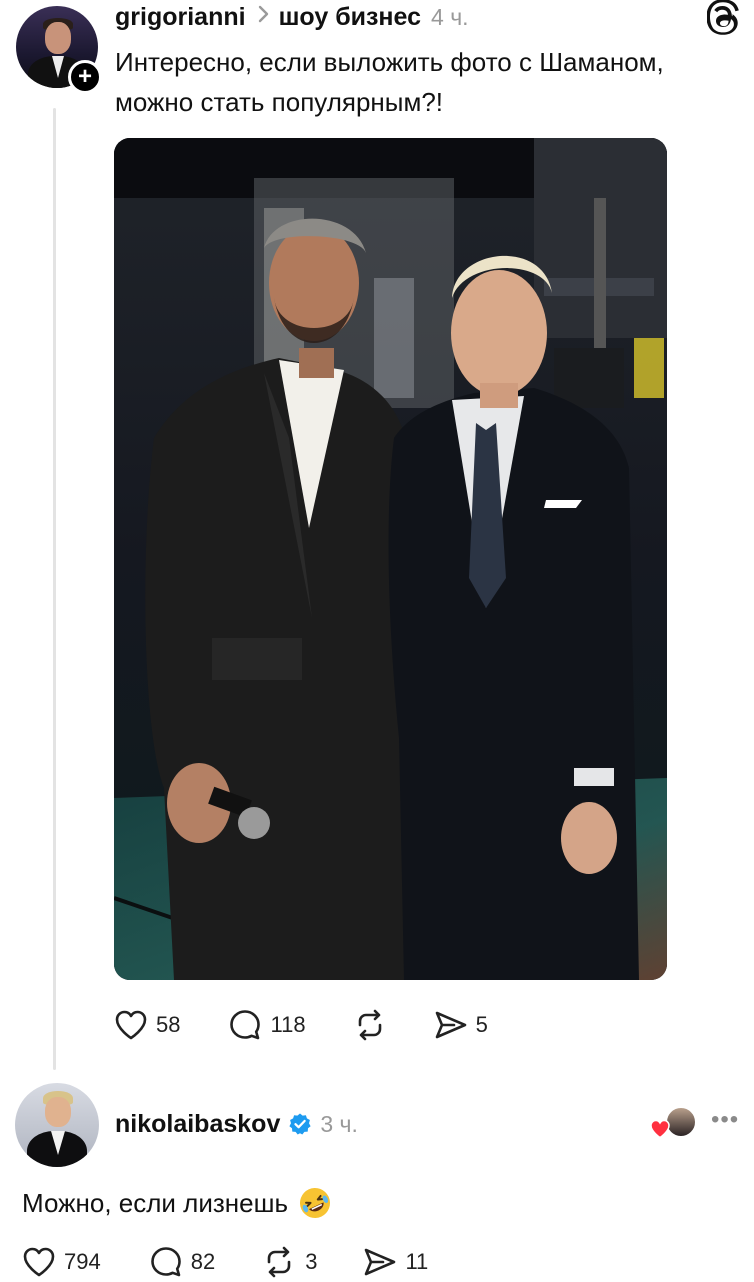 This screenshot has width=754, height=1282. I want to click on reply-header: nikolaibaskov 3 ч., so click(236, 1124).